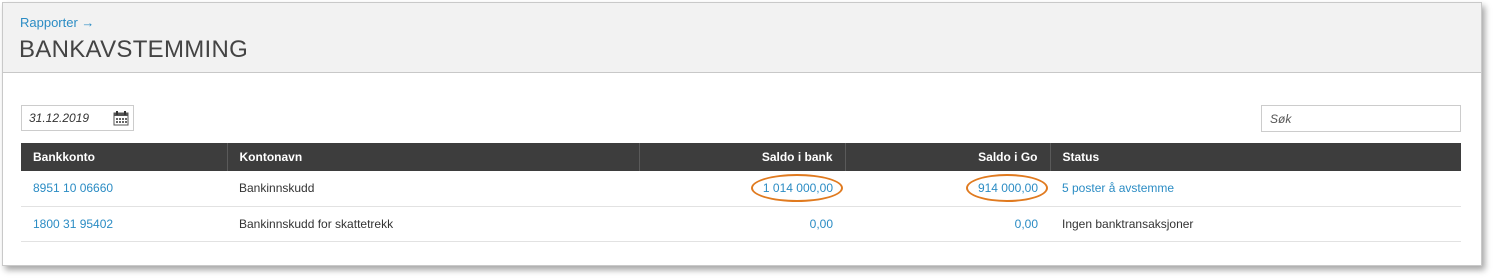 This screenshot has width=1494, height=278. I want to click on saldo-bank-cell: 1 014 000,00, so click(742, 188).